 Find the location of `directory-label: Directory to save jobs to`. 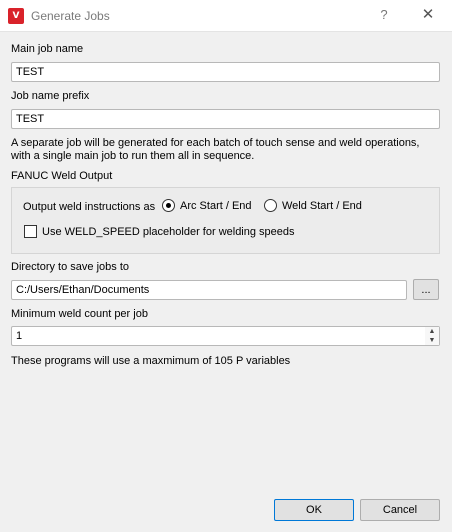

directory-label: Directory to save jobs to is located at coordinates (70, 267).